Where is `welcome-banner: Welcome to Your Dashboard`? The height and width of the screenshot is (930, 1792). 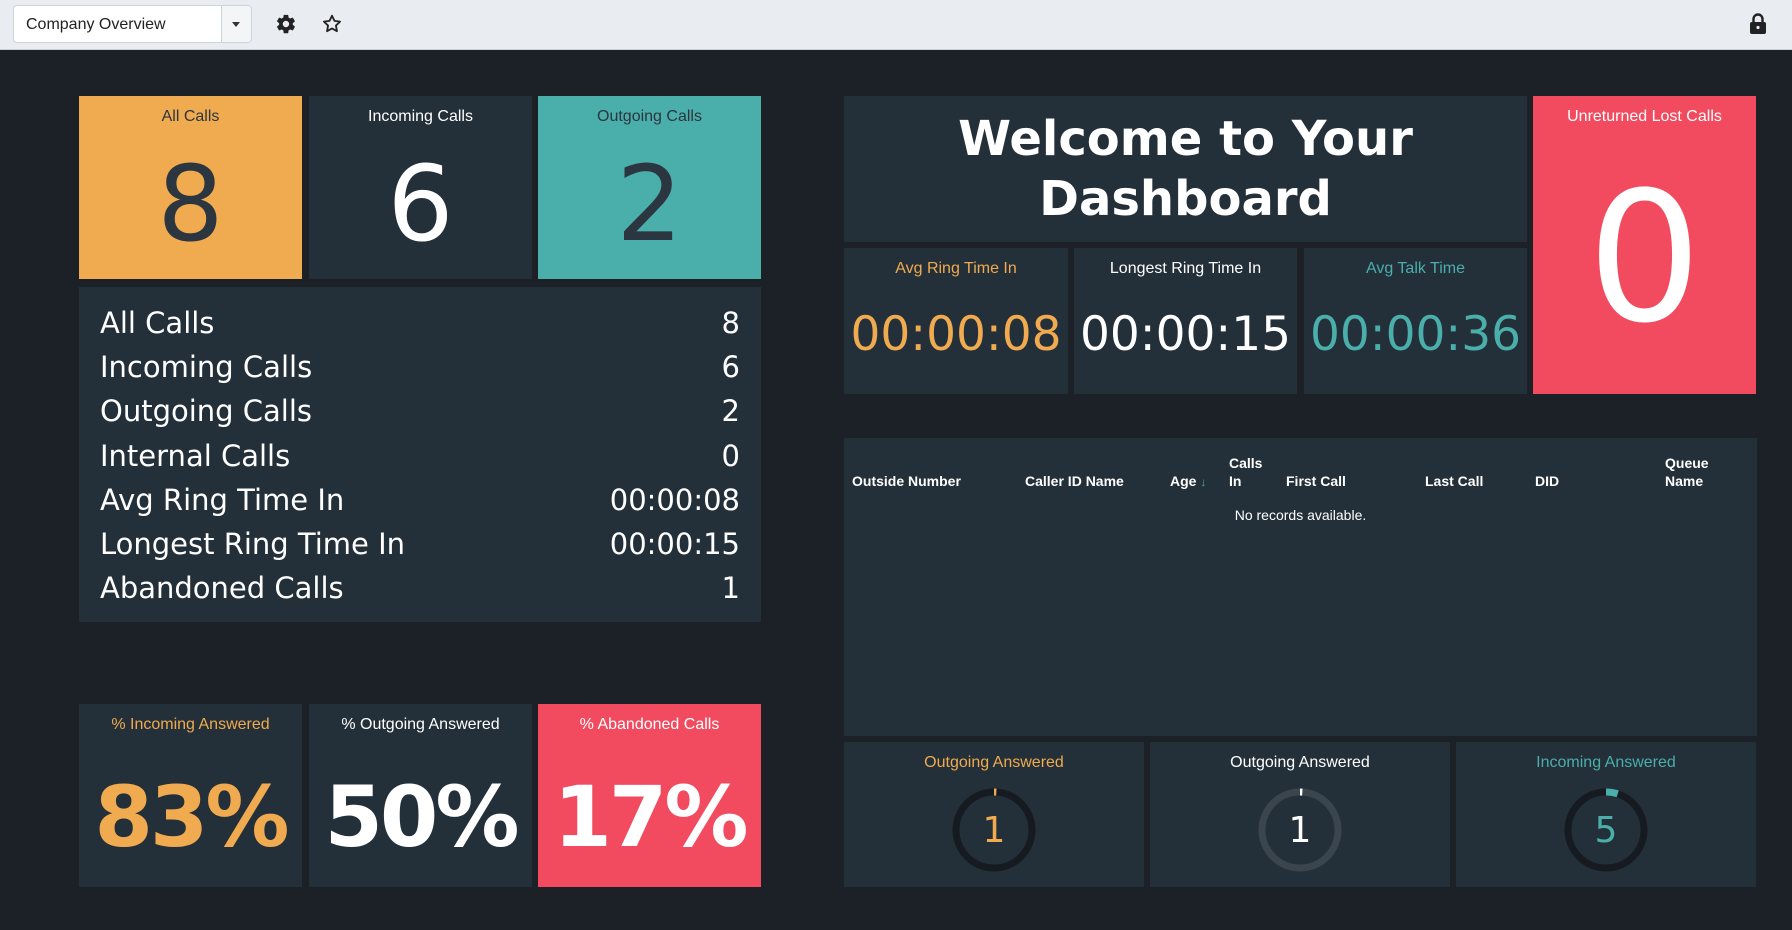
welcome-banner: Welcome to Your Dashboard is located at coordinates (1185, 169).